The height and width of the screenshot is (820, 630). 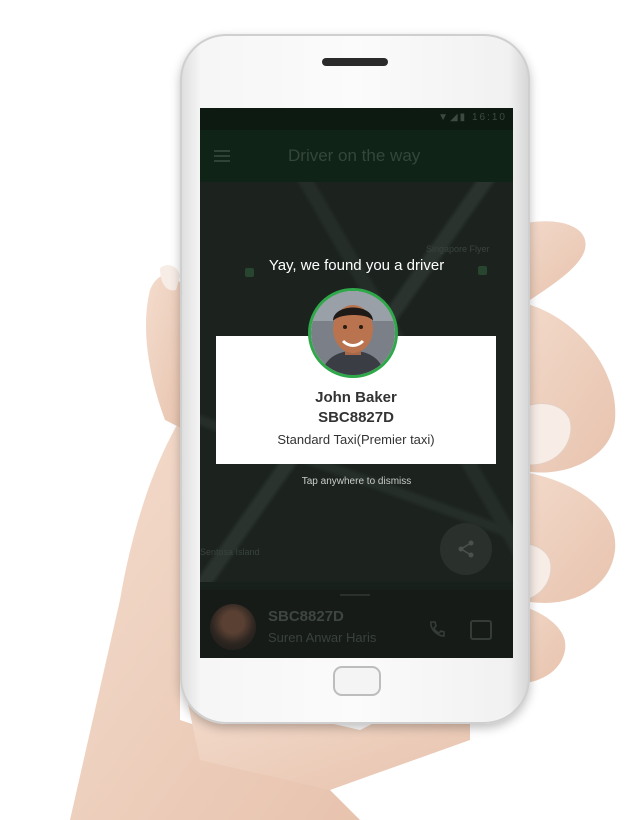 What do you see at coordinates (481, 630) in the screenshot?
I see `message-icon` at bounding box center [481, 630].